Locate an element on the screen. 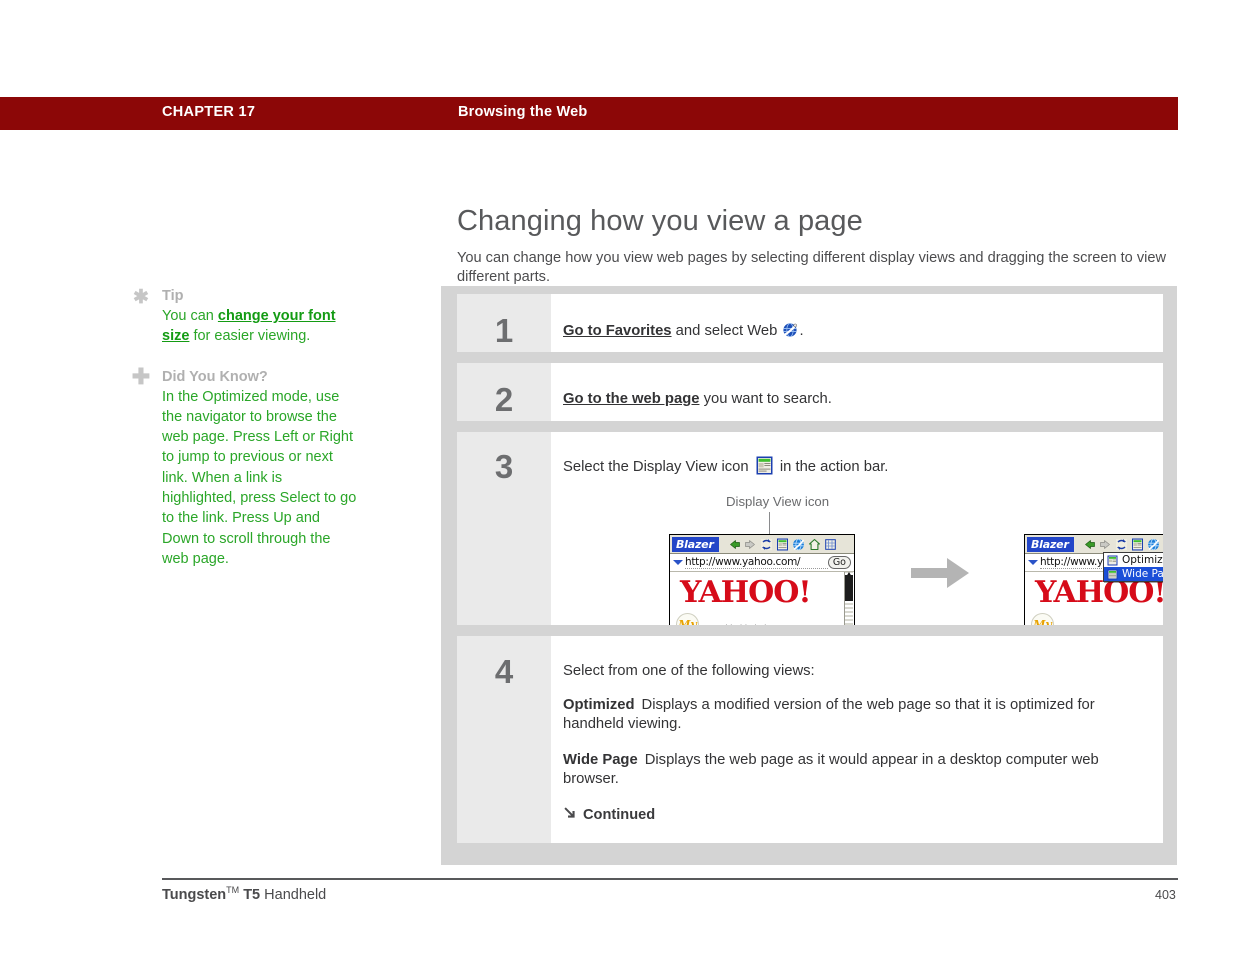 The width and height of the screenshot is (1235, 954). menu-item-optimized-label: Optimized is located at coordinates (1142, 560).